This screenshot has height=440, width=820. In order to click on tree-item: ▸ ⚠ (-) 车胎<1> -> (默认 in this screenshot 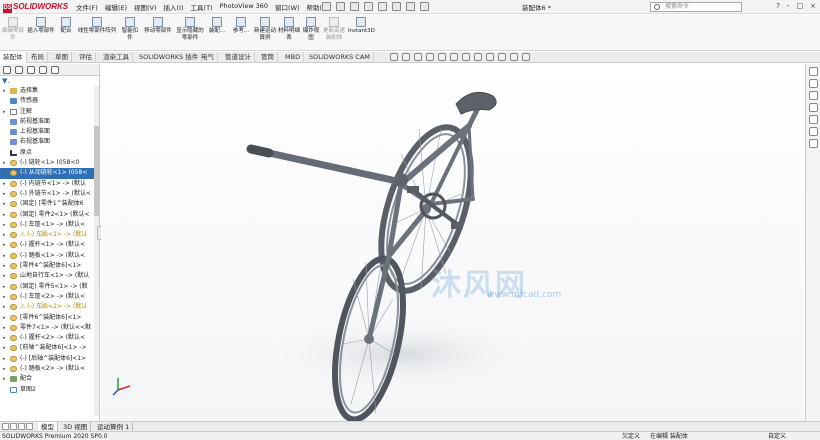, I will do `click(47, 235)`.